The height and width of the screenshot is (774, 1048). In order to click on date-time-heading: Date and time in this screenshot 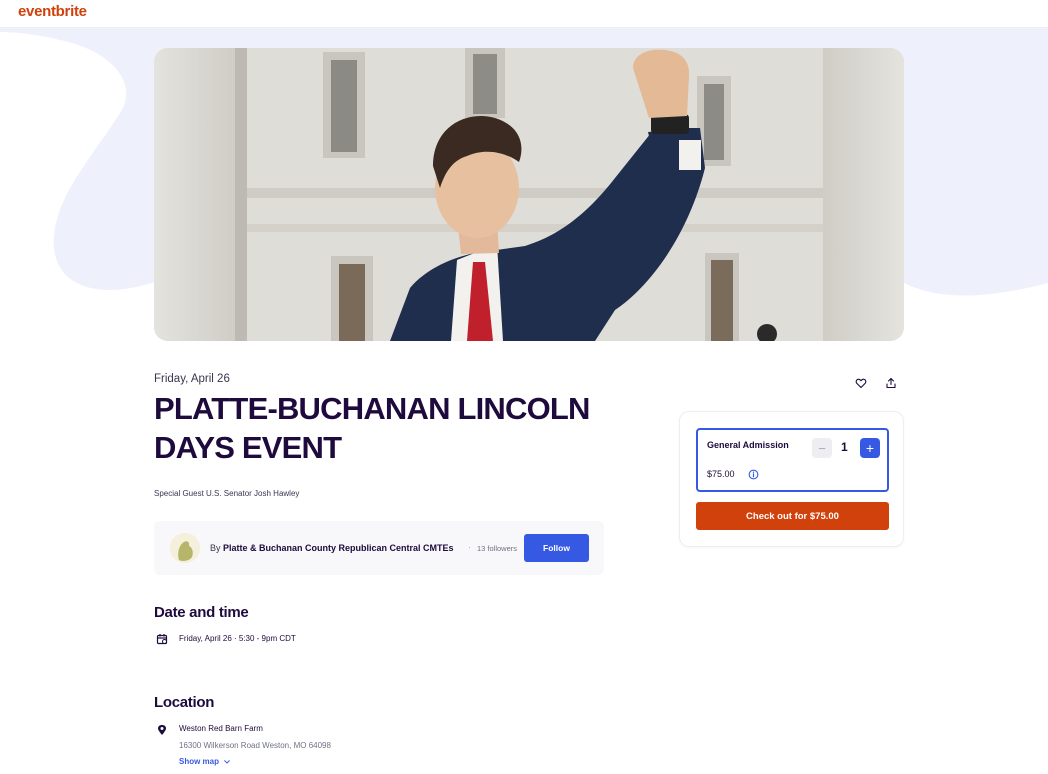, I will do `click(201, 612)`.